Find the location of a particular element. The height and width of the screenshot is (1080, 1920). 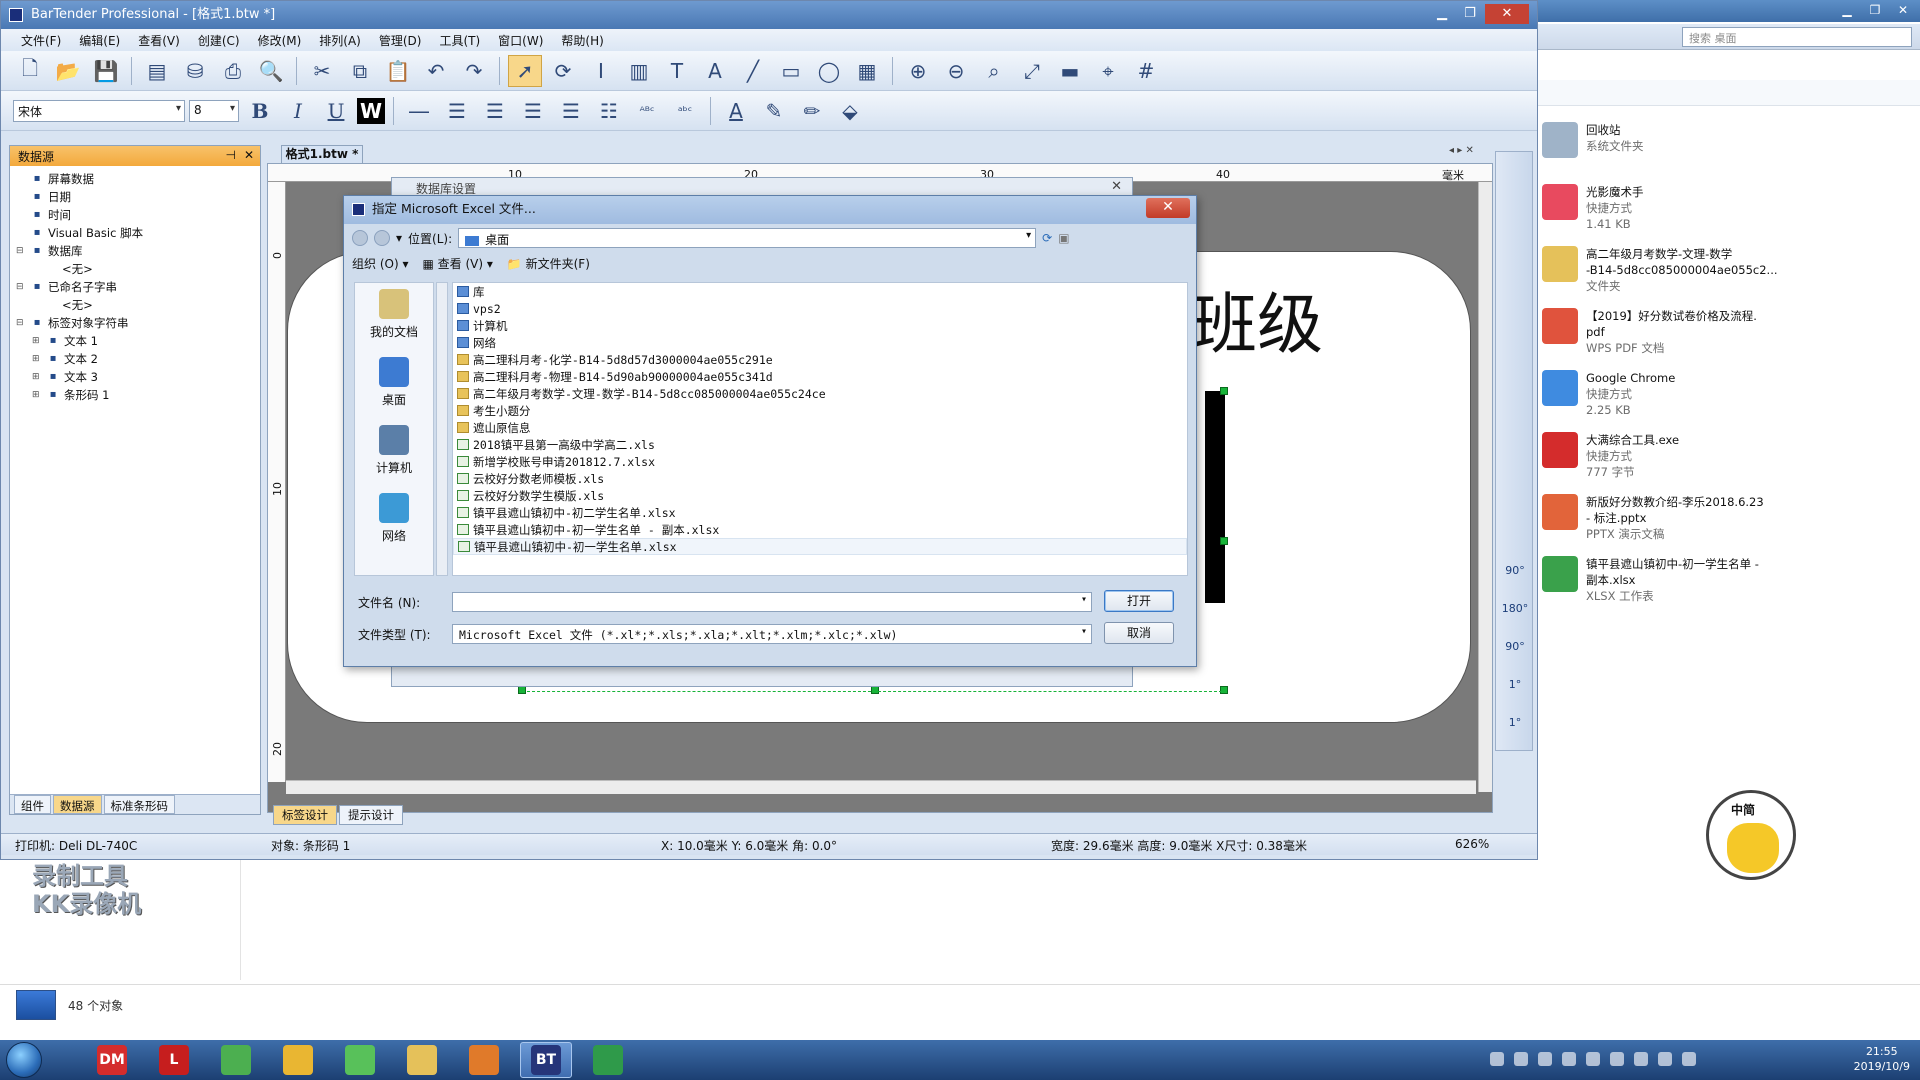

rotate-1-button: 1° is located at coordinates (1515, 684).